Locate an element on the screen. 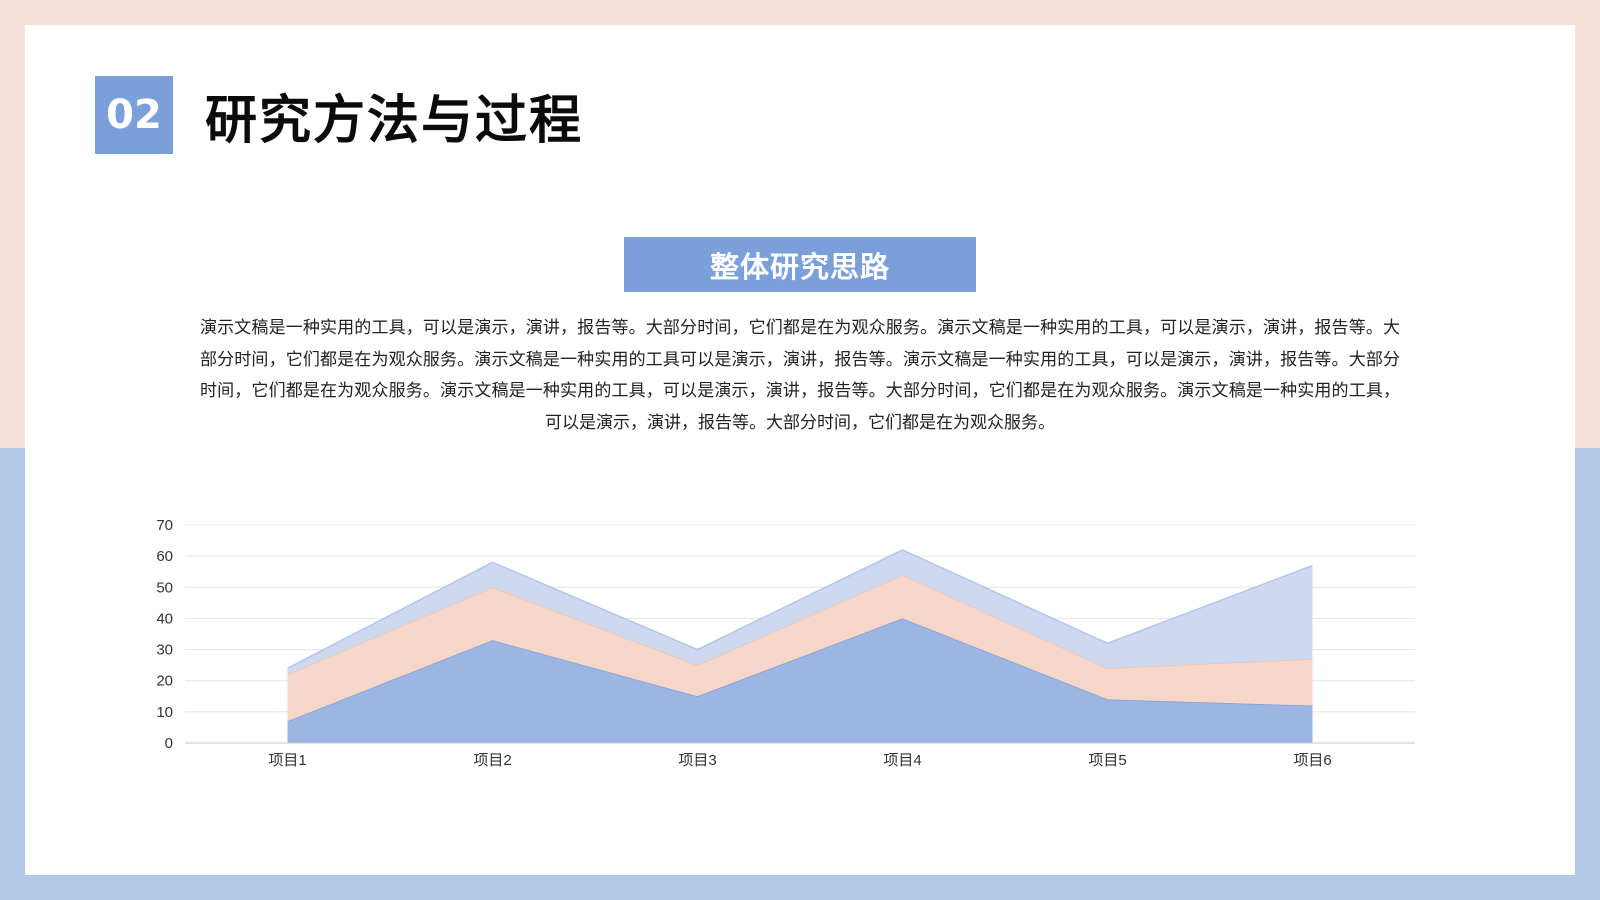  chart-areas is located at coordinates (800, 646).